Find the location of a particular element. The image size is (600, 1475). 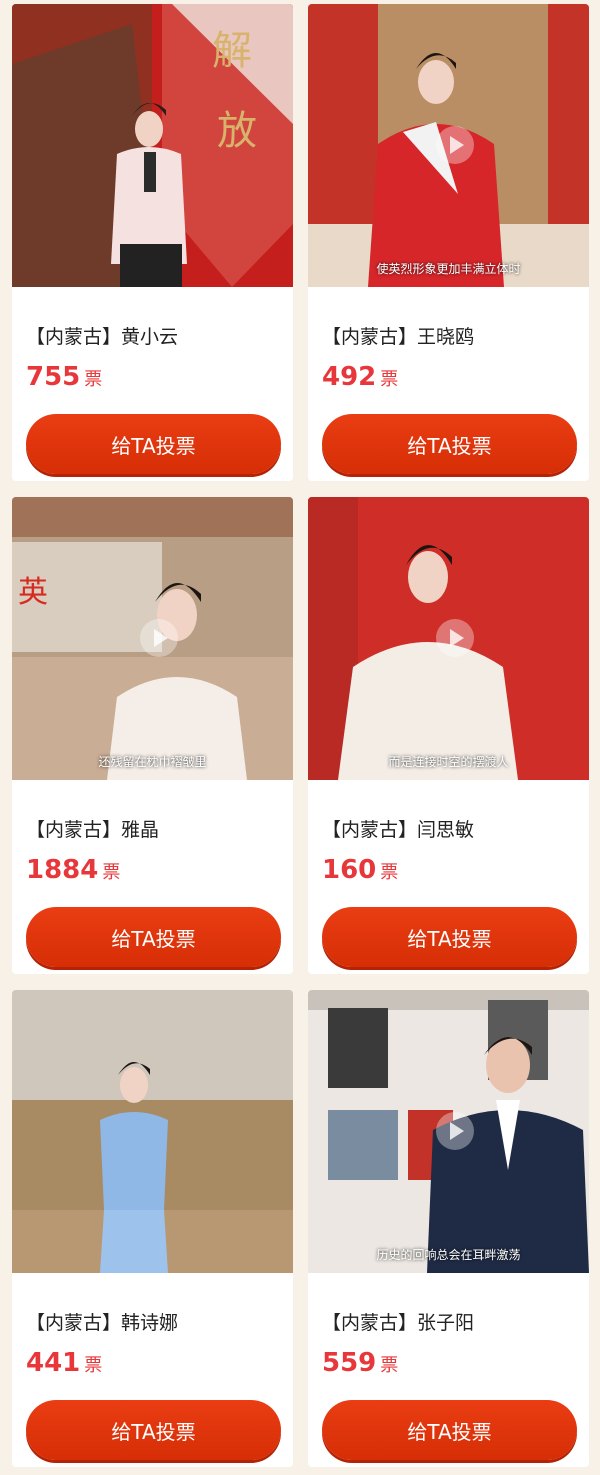

vote-count-number: 492 is located at coordinates (349, 377).